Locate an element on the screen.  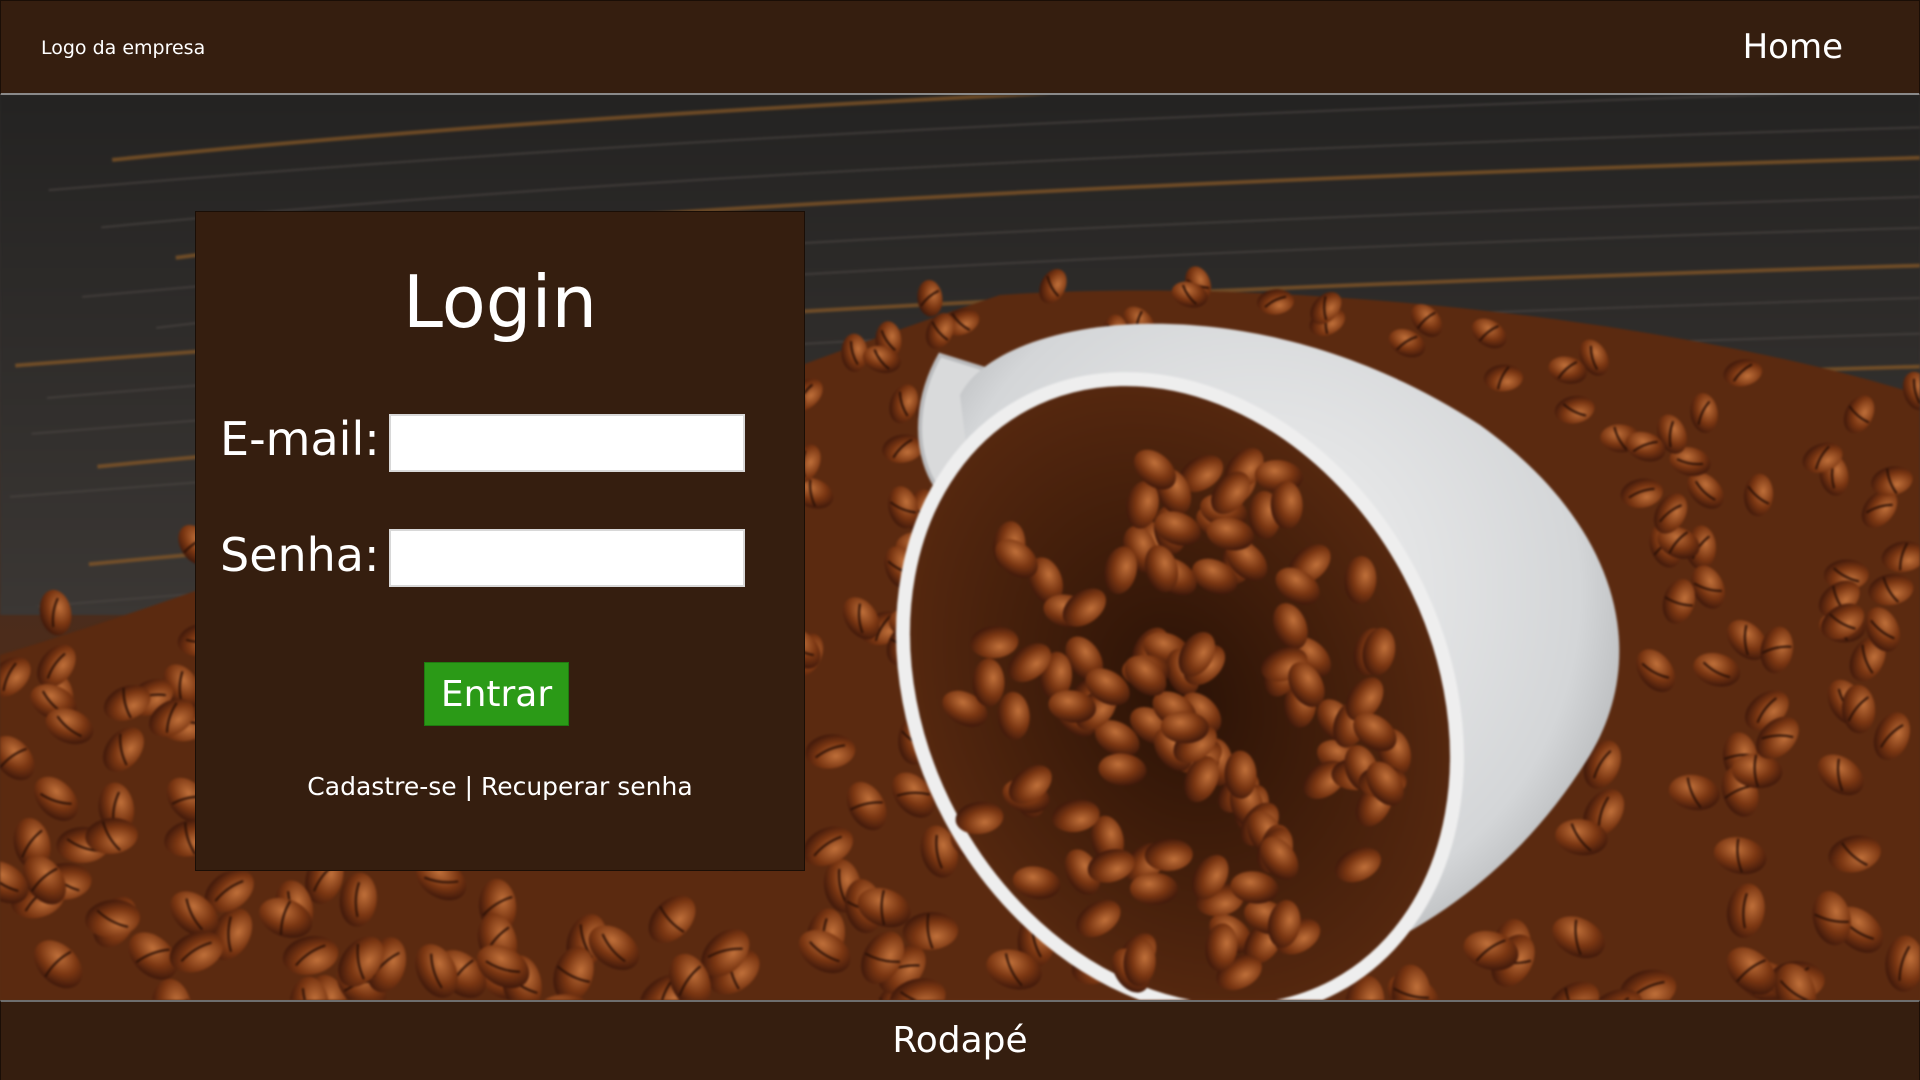
email-label: E-mail: is located at coordinates (300, 439).